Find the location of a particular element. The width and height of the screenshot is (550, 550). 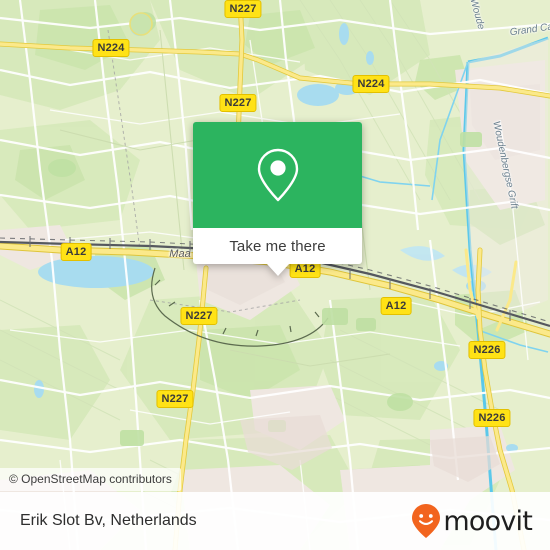

bottom-info-bar: Erik Slot Bv, Netherlands moovit is located at coordinates (275, 521).